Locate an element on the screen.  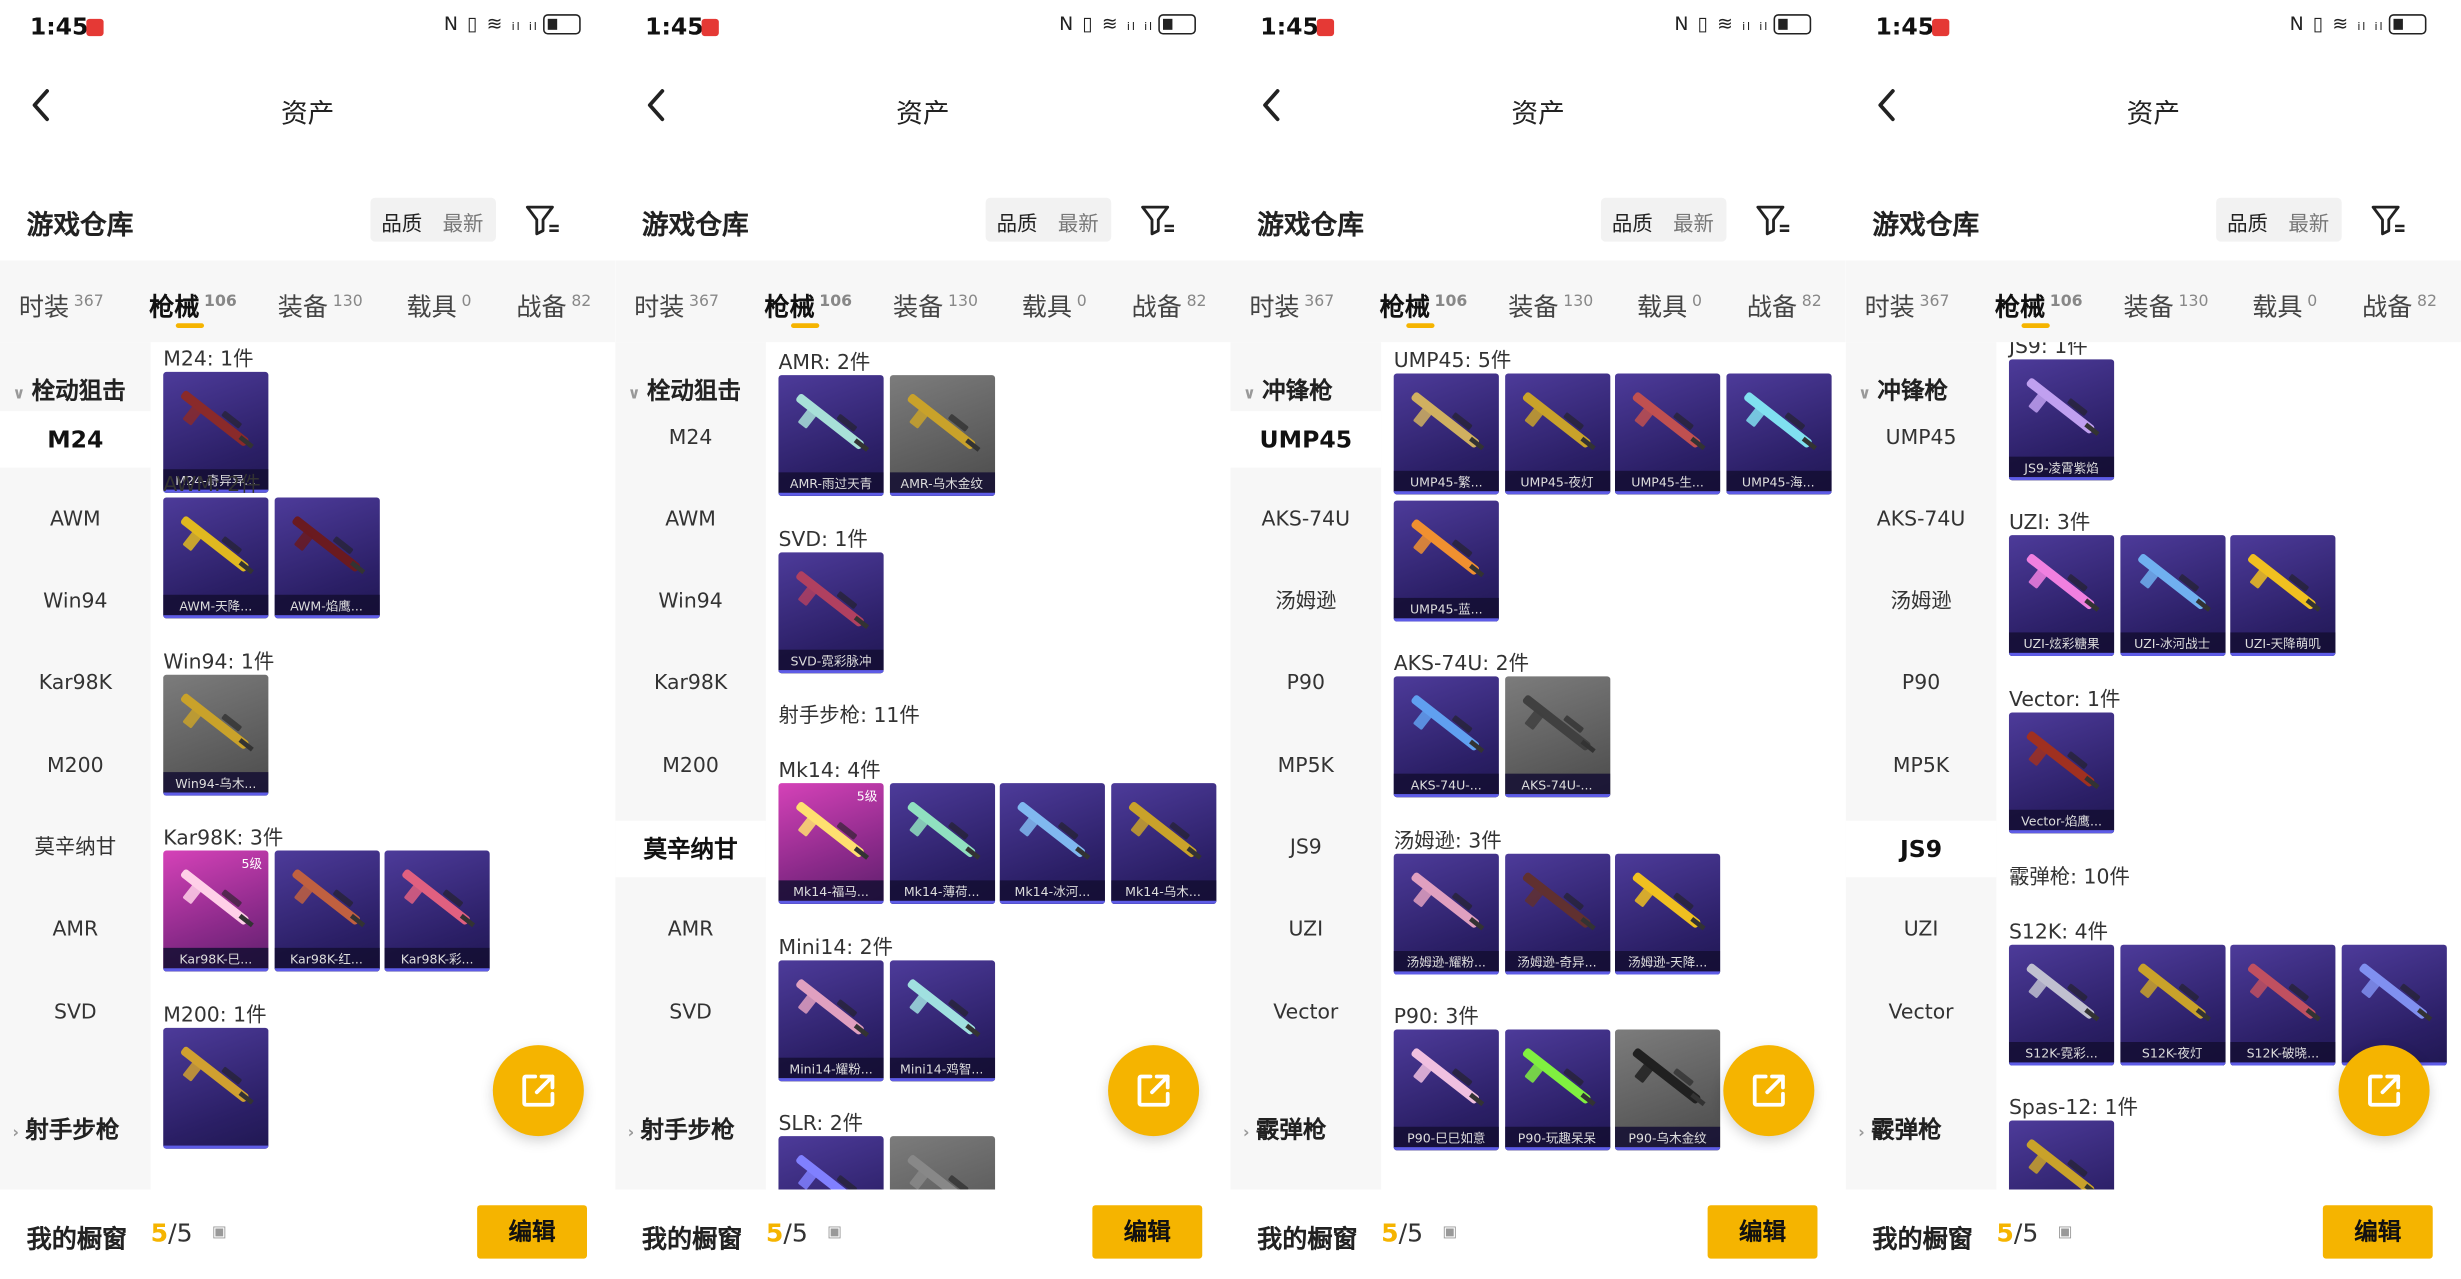
weapon-skin-card: S12K-夜灯 is located at coordinates (2172, 1005).